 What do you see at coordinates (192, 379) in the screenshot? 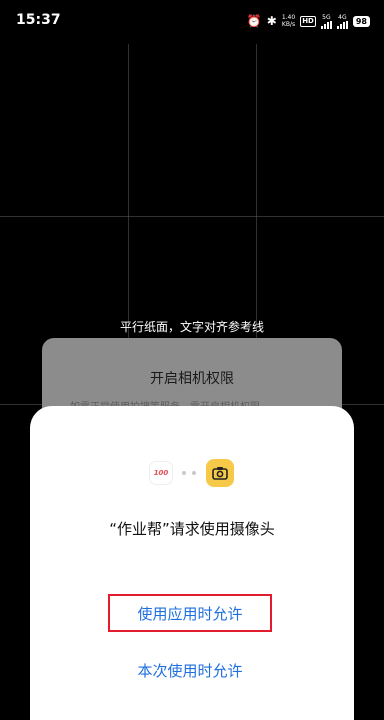
I see `permission-card-title: 开启相机权限` at bounding box center [192, 379].